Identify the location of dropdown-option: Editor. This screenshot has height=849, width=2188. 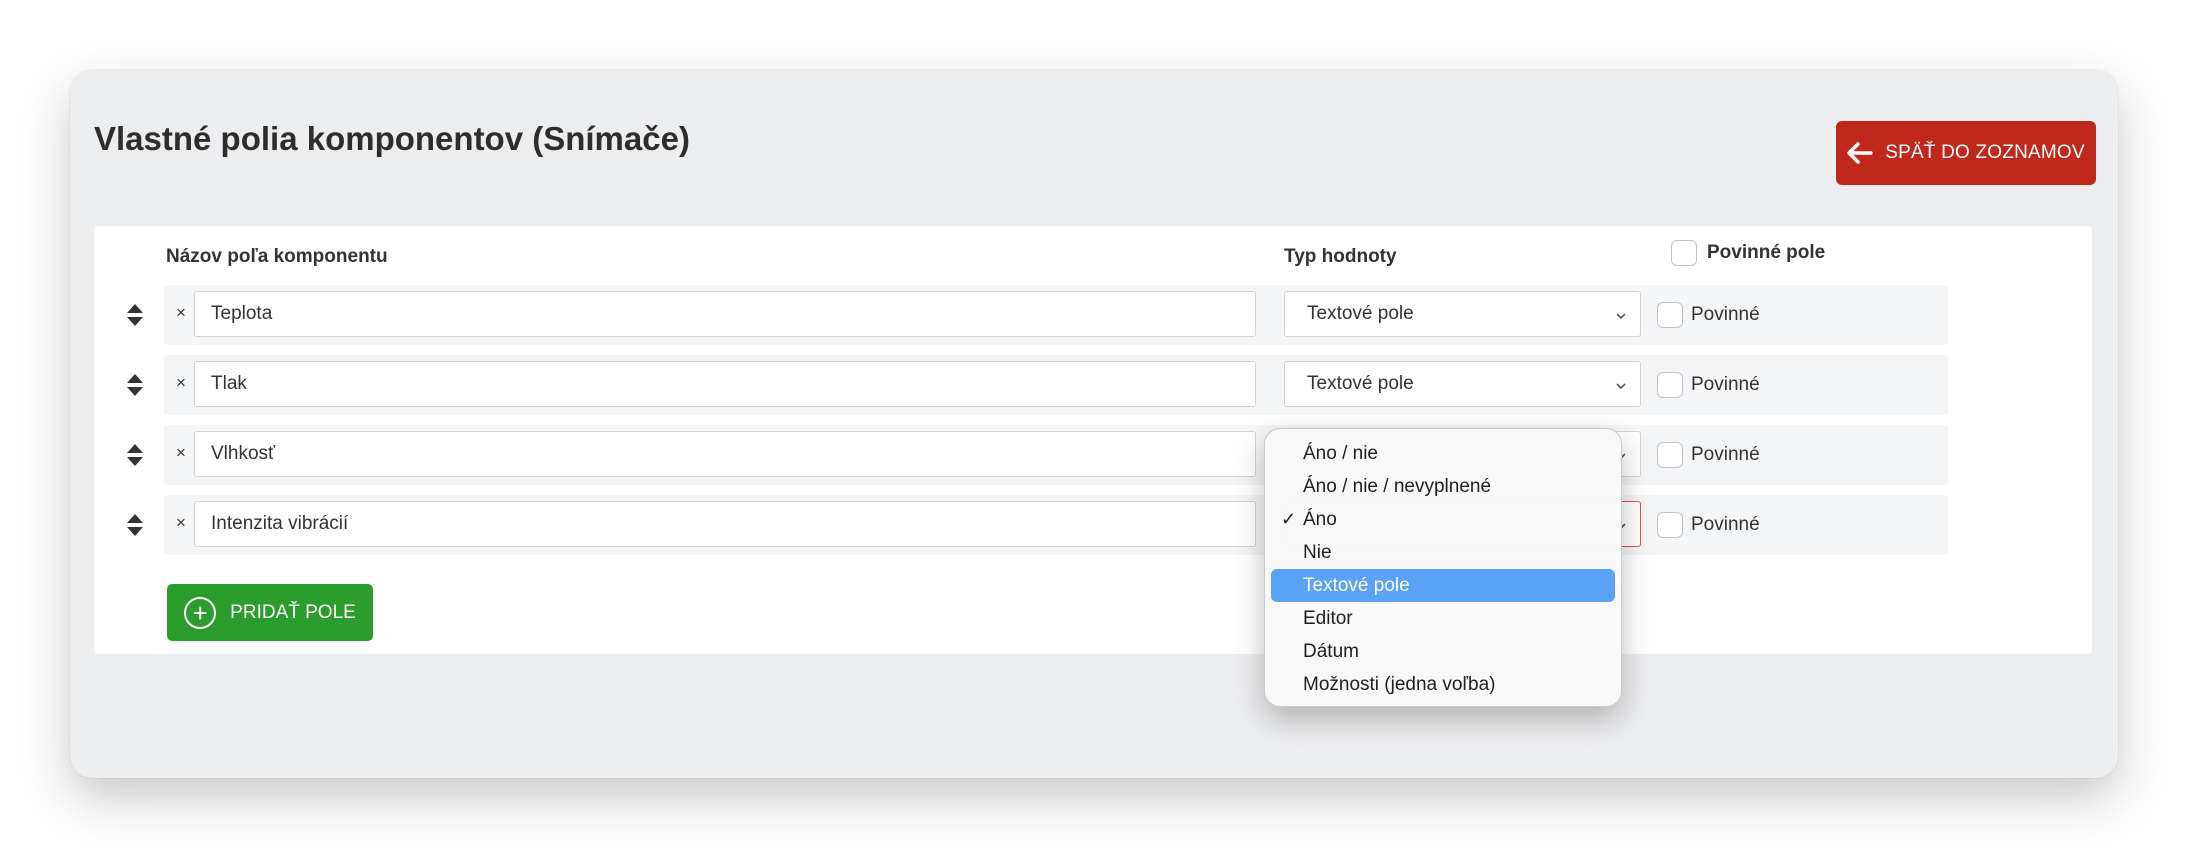
(1443, 618).